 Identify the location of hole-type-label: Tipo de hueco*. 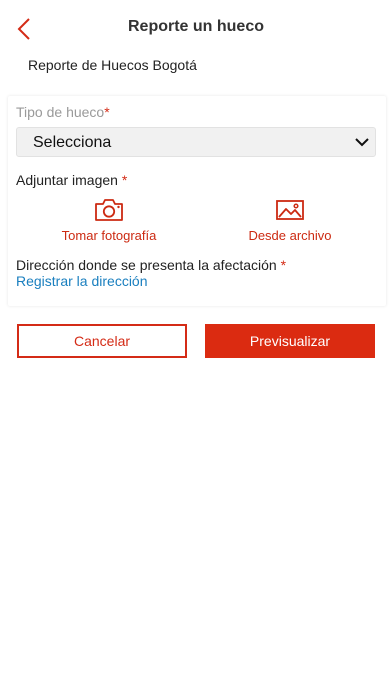
(63, 112).